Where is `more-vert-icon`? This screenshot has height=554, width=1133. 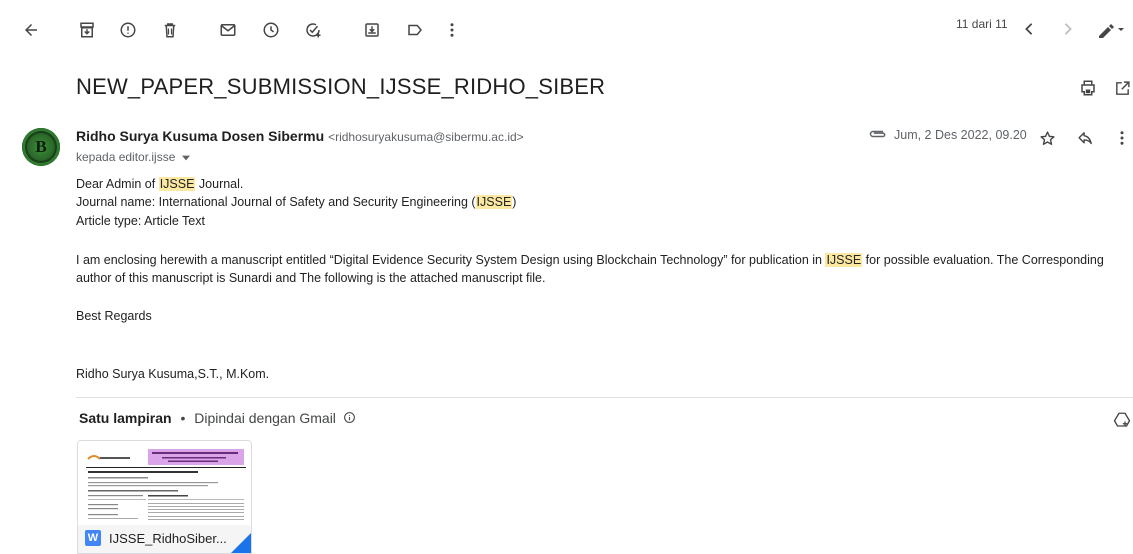 more-vert-icon is located at coordinates (452, 30).